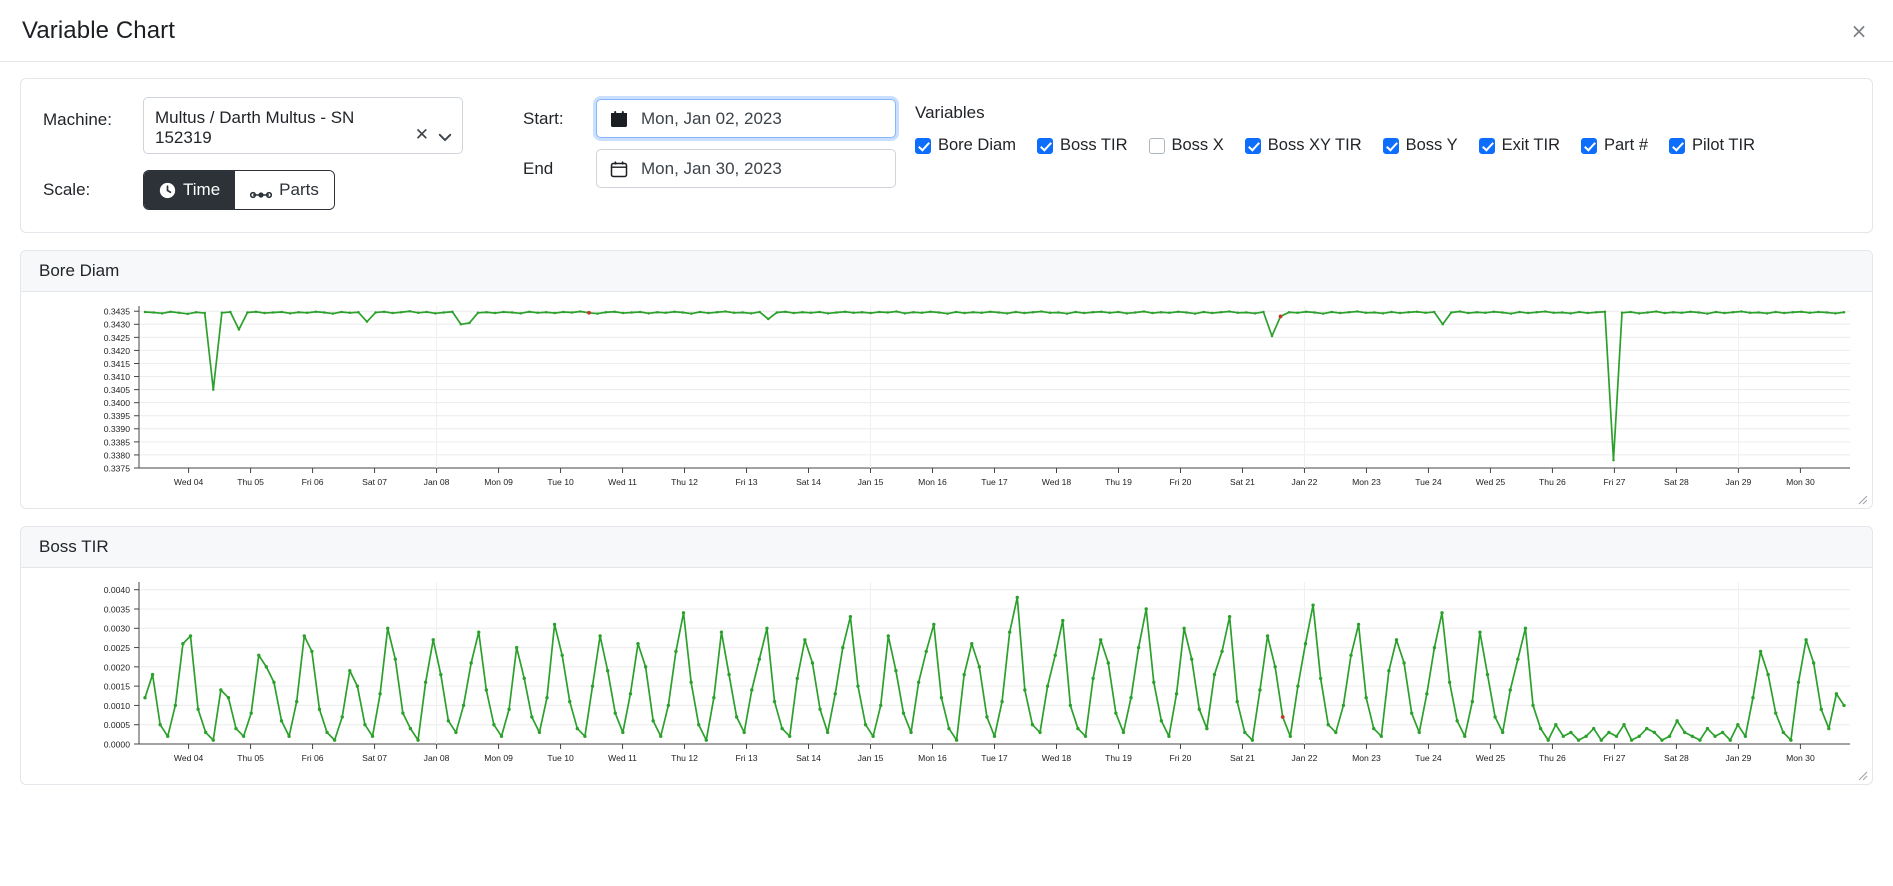  I want to click on machine-select-value: Multus / Darth Multus - SN 152319, so click(255, 127).